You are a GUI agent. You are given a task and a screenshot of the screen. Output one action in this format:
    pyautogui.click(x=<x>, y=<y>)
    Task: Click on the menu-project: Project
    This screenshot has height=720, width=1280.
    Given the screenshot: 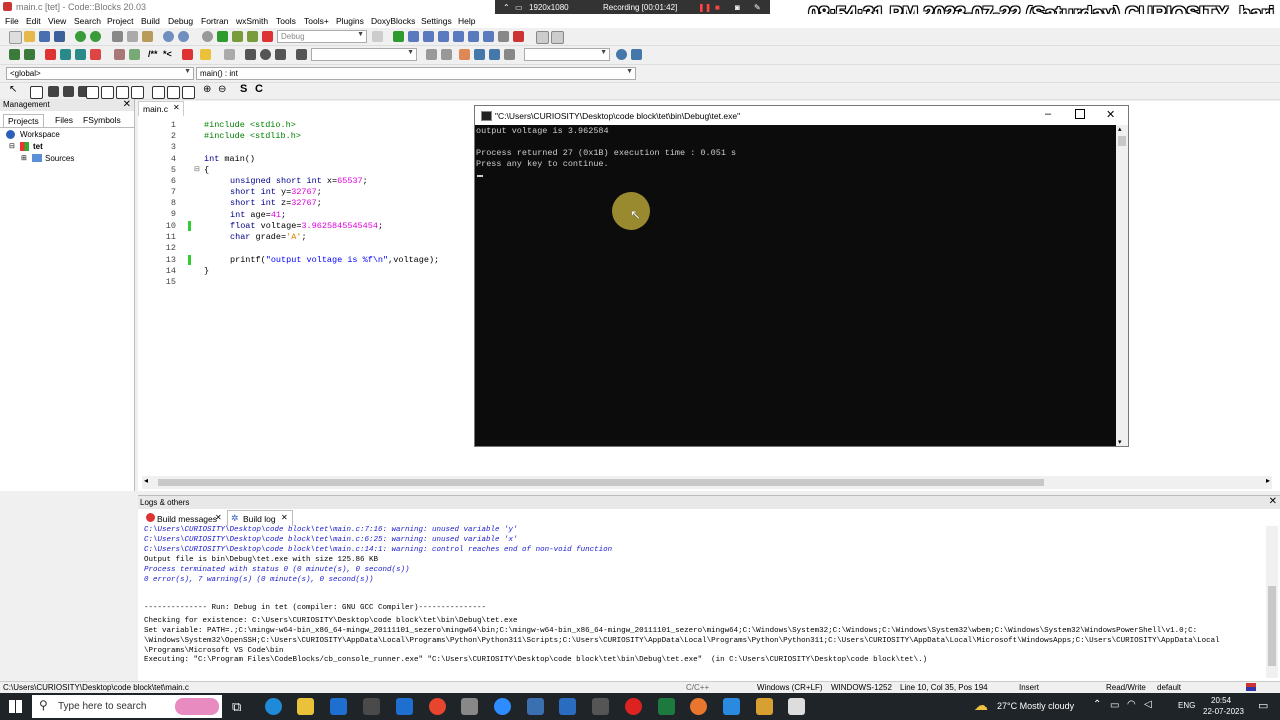 What is the action you would take?
    pyautogui.click(x=120, y=21)
    